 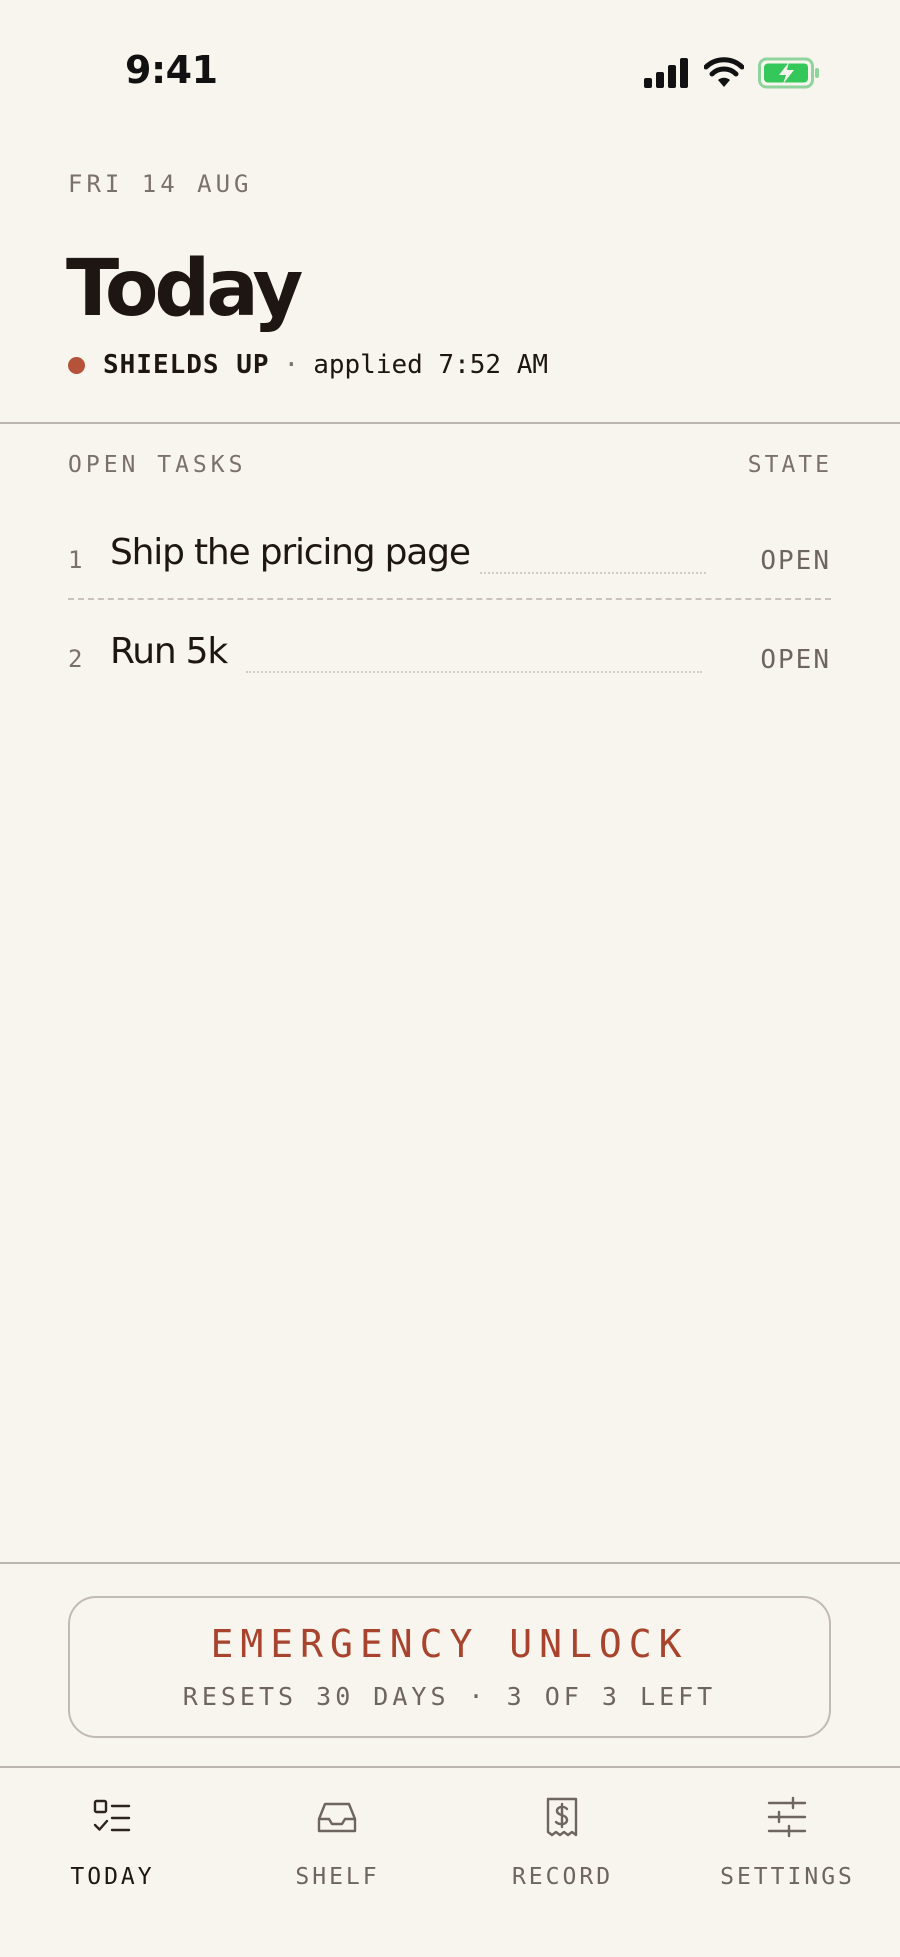 I want to click on tab-bar: TODAY SHELF RECORD SETTINGS, so click(x=450, y=1862).